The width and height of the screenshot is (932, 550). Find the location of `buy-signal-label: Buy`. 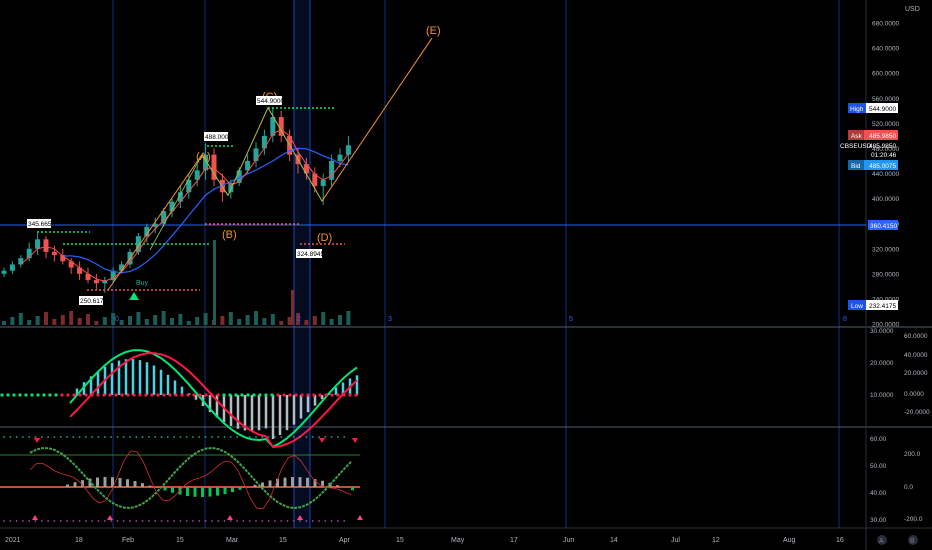

buy-signal-label: Buy is located at coordinates (142, 283).